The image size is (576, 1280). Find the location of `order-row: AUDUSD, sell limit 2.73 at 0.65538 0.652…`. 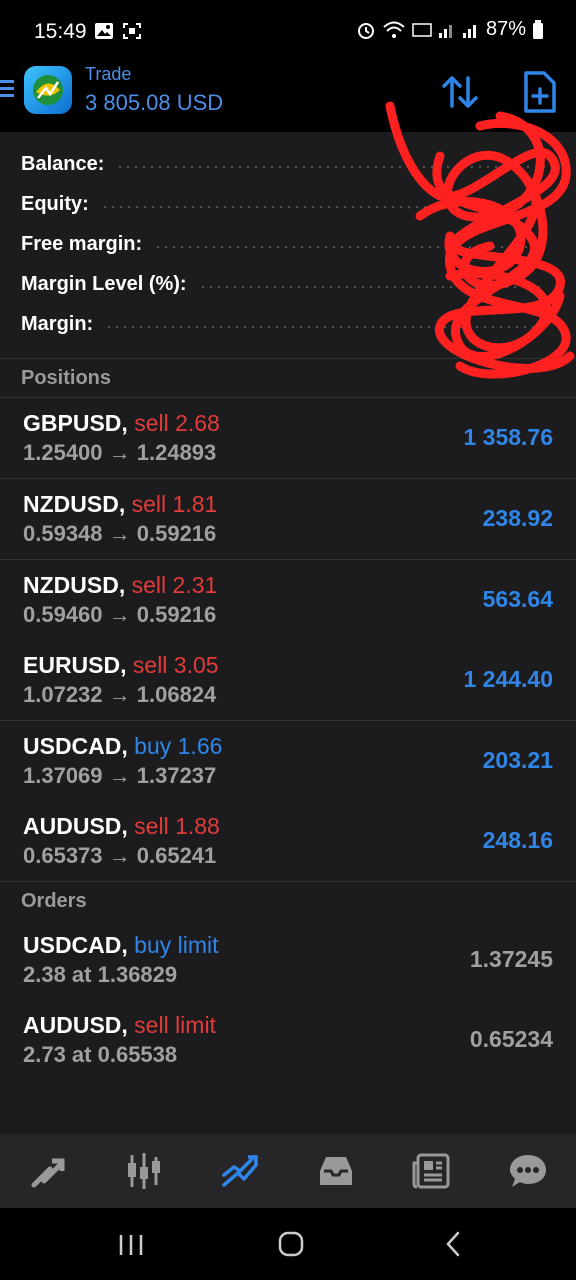

order-row: AUDUSD, sell limit 2.73 at 0.65538 0.652… is located at coordinates (288, 1040).